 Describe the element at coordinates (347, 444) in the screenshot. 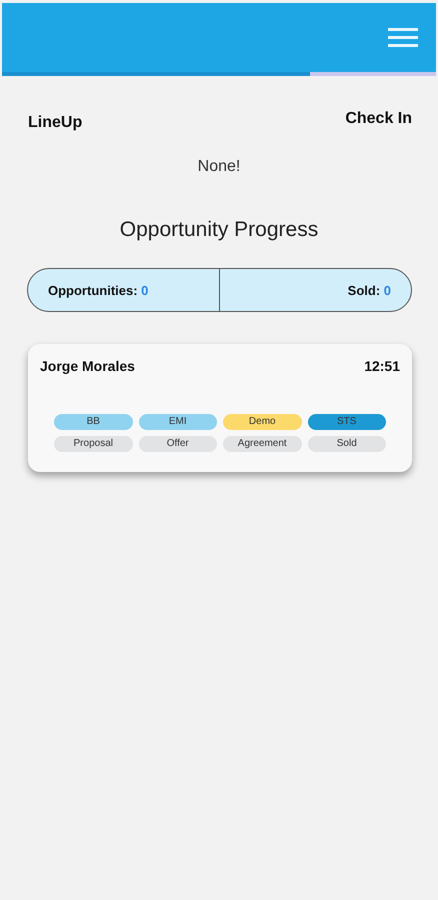

I see `step-tag: Sold` at that location.